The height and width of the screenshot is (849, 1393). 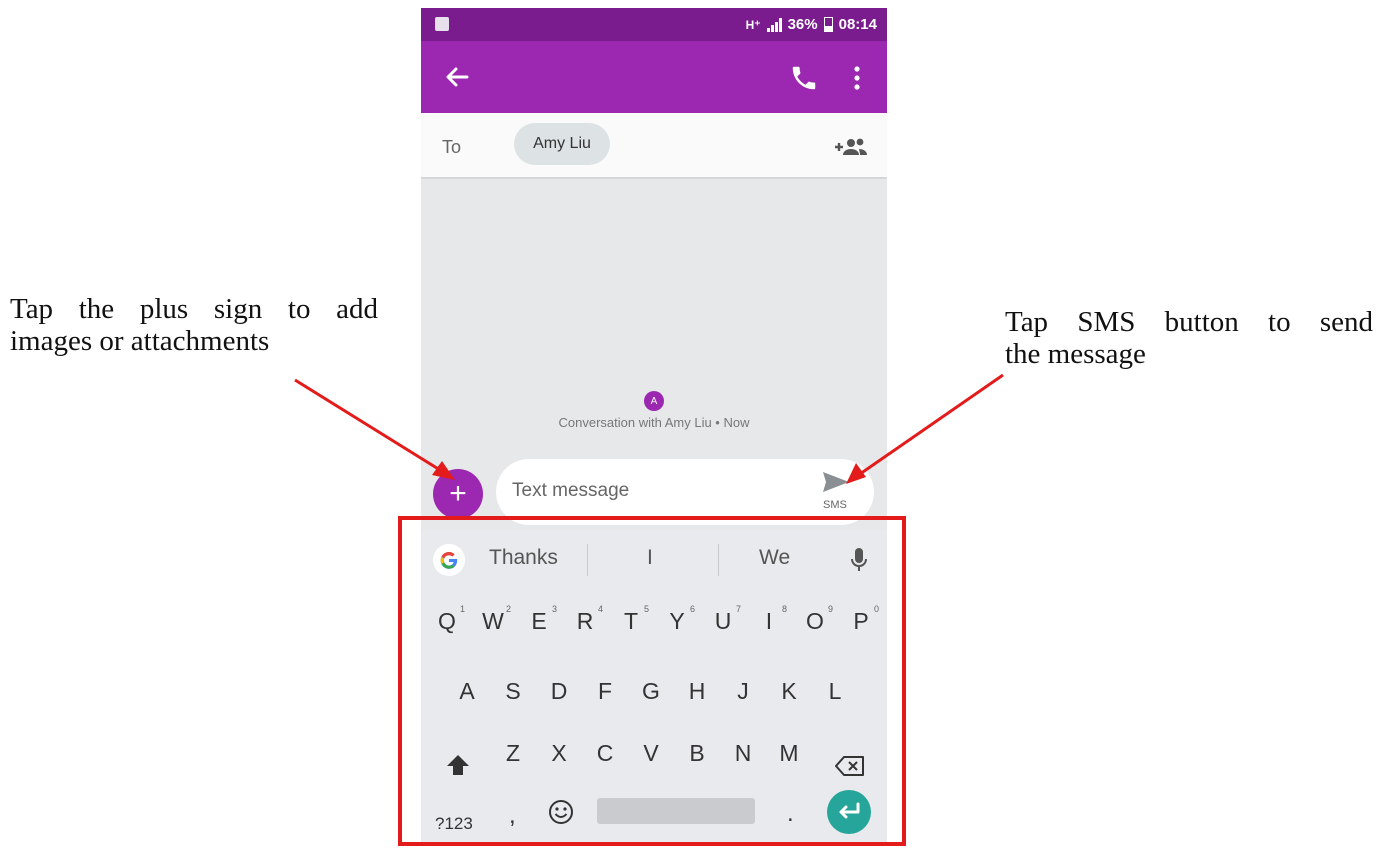 I want to click on conversation-info: Conversation with Amy Liu • Now, so click(x=654, y=422).